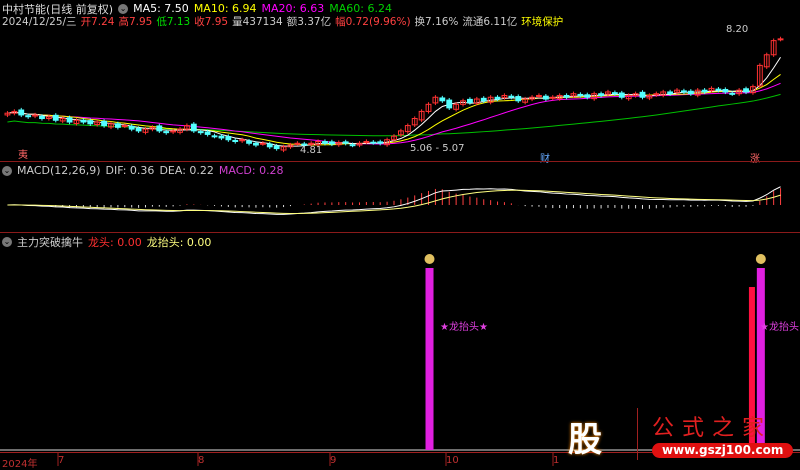  What do you see at coordinates (429, 359) in the screenshot?
I see `signal-bar` at bounding box center [429, 359].